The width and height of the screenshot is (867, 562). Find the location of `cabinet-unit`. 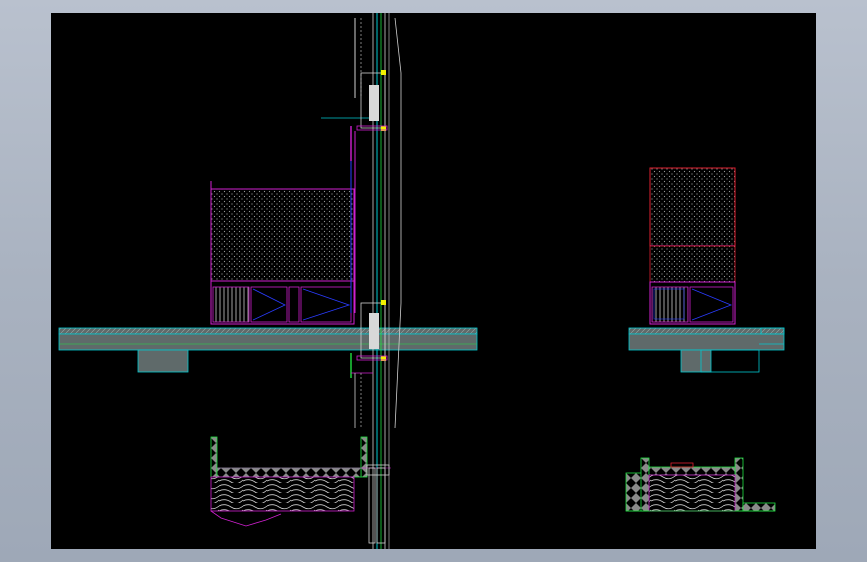

cabinet-unit is located at coordinates (282, 253).